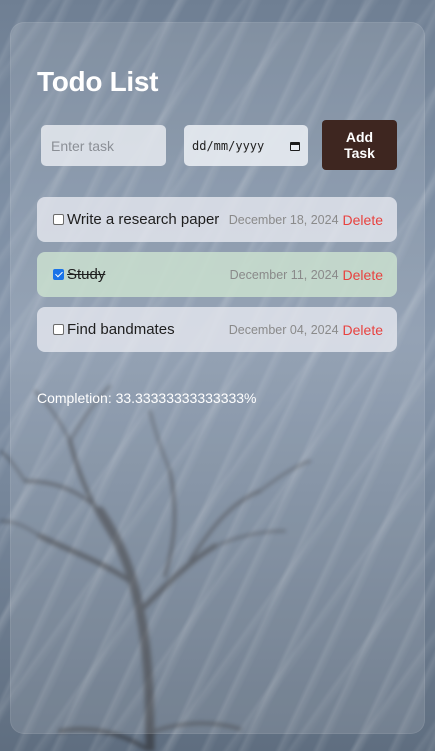 This screenshot has height=751, width=435. What do you see at coordinates (283, 329) in the screenshot?
I see `task-date: December 04, 2024` at bounding box center [283, 329].